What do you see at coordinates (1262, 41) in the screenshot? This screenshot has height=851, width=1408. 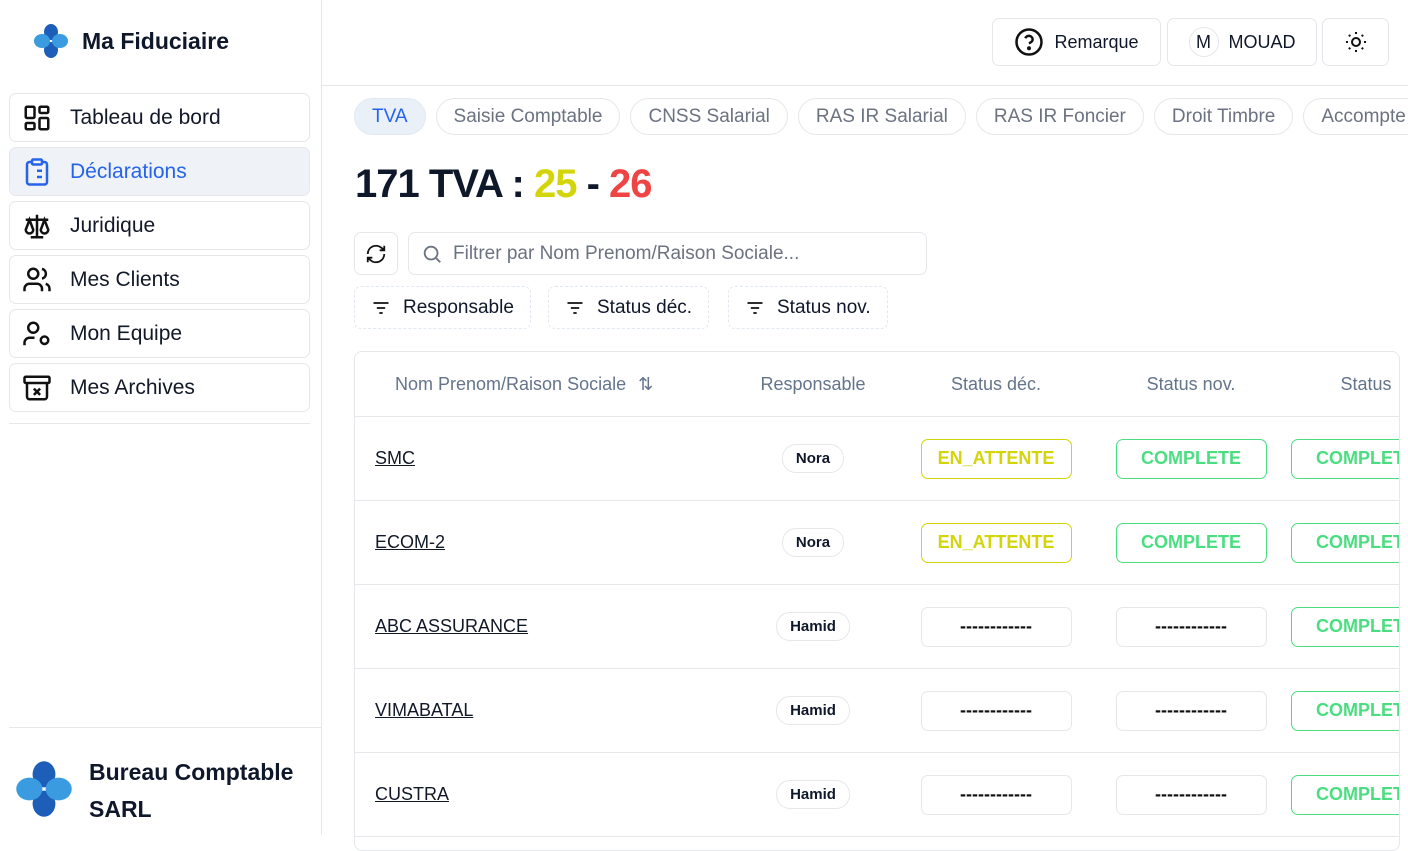 I see `user-name: MOUAD` at bounding box center [1262, 41].